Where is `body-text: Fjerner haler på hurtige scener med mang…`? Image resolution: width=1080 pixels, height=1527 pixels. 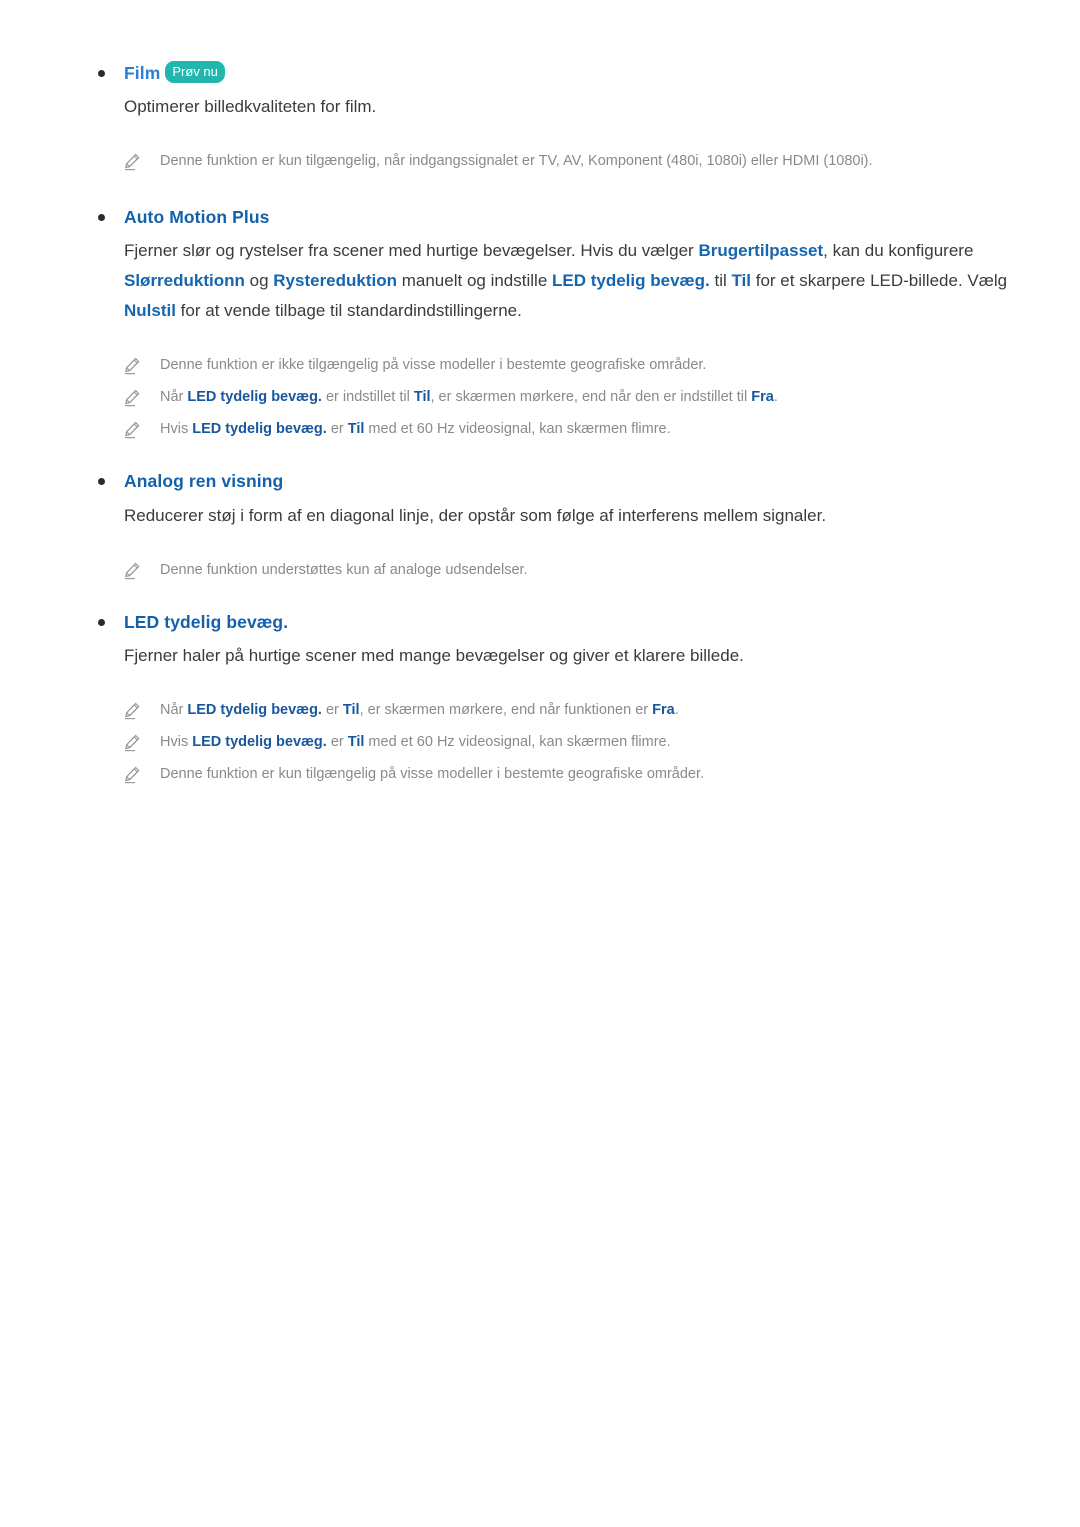
body-text: Fjerner haler på hurtige scener med mang… is located at coordinates (434, 655).